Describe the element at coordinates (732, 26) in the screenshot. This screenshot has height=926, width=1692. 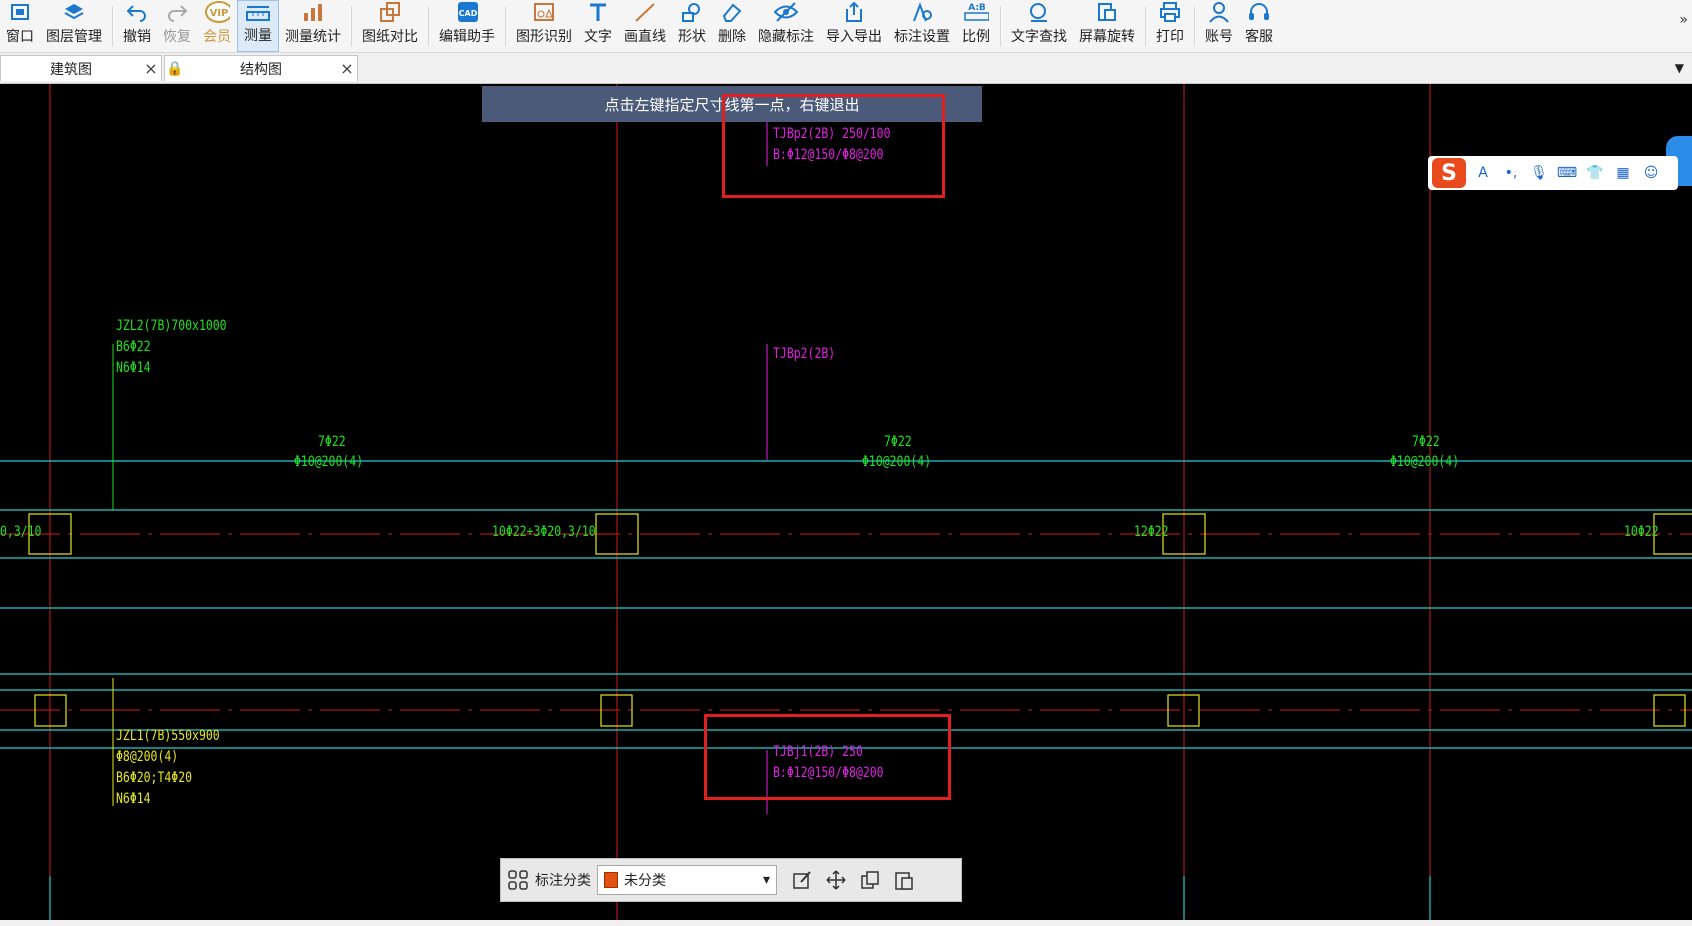
I see `delete-button: 删除` at that location.